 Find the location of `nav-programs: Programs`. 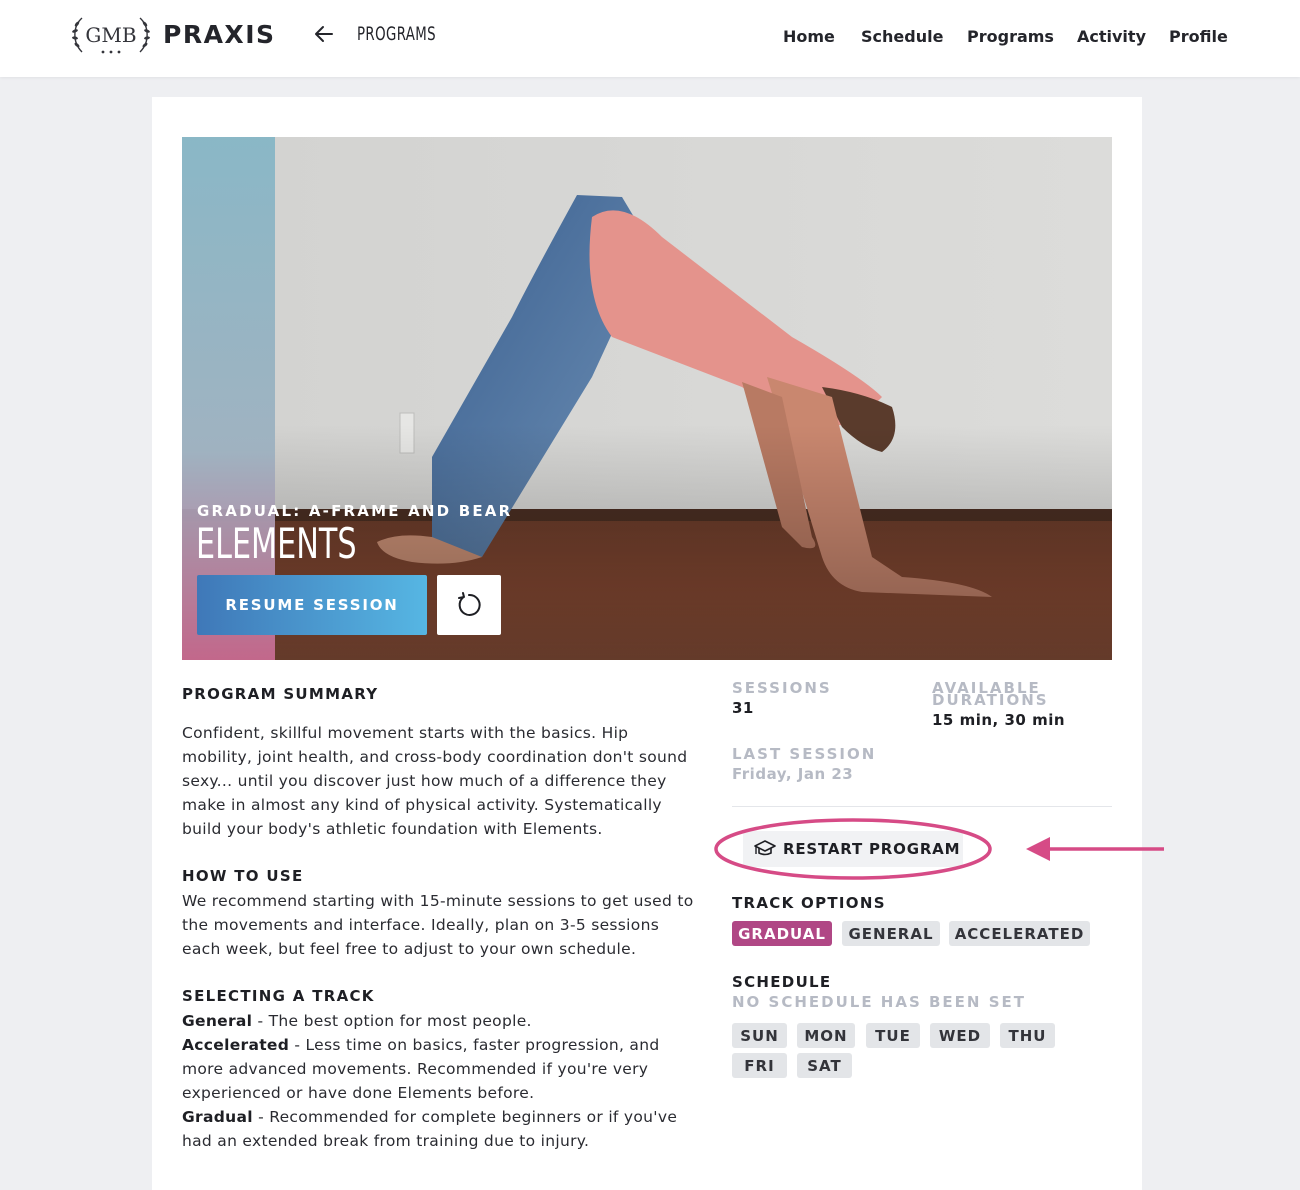

nav-programs: Programs is located at coordinates (1010, 36).